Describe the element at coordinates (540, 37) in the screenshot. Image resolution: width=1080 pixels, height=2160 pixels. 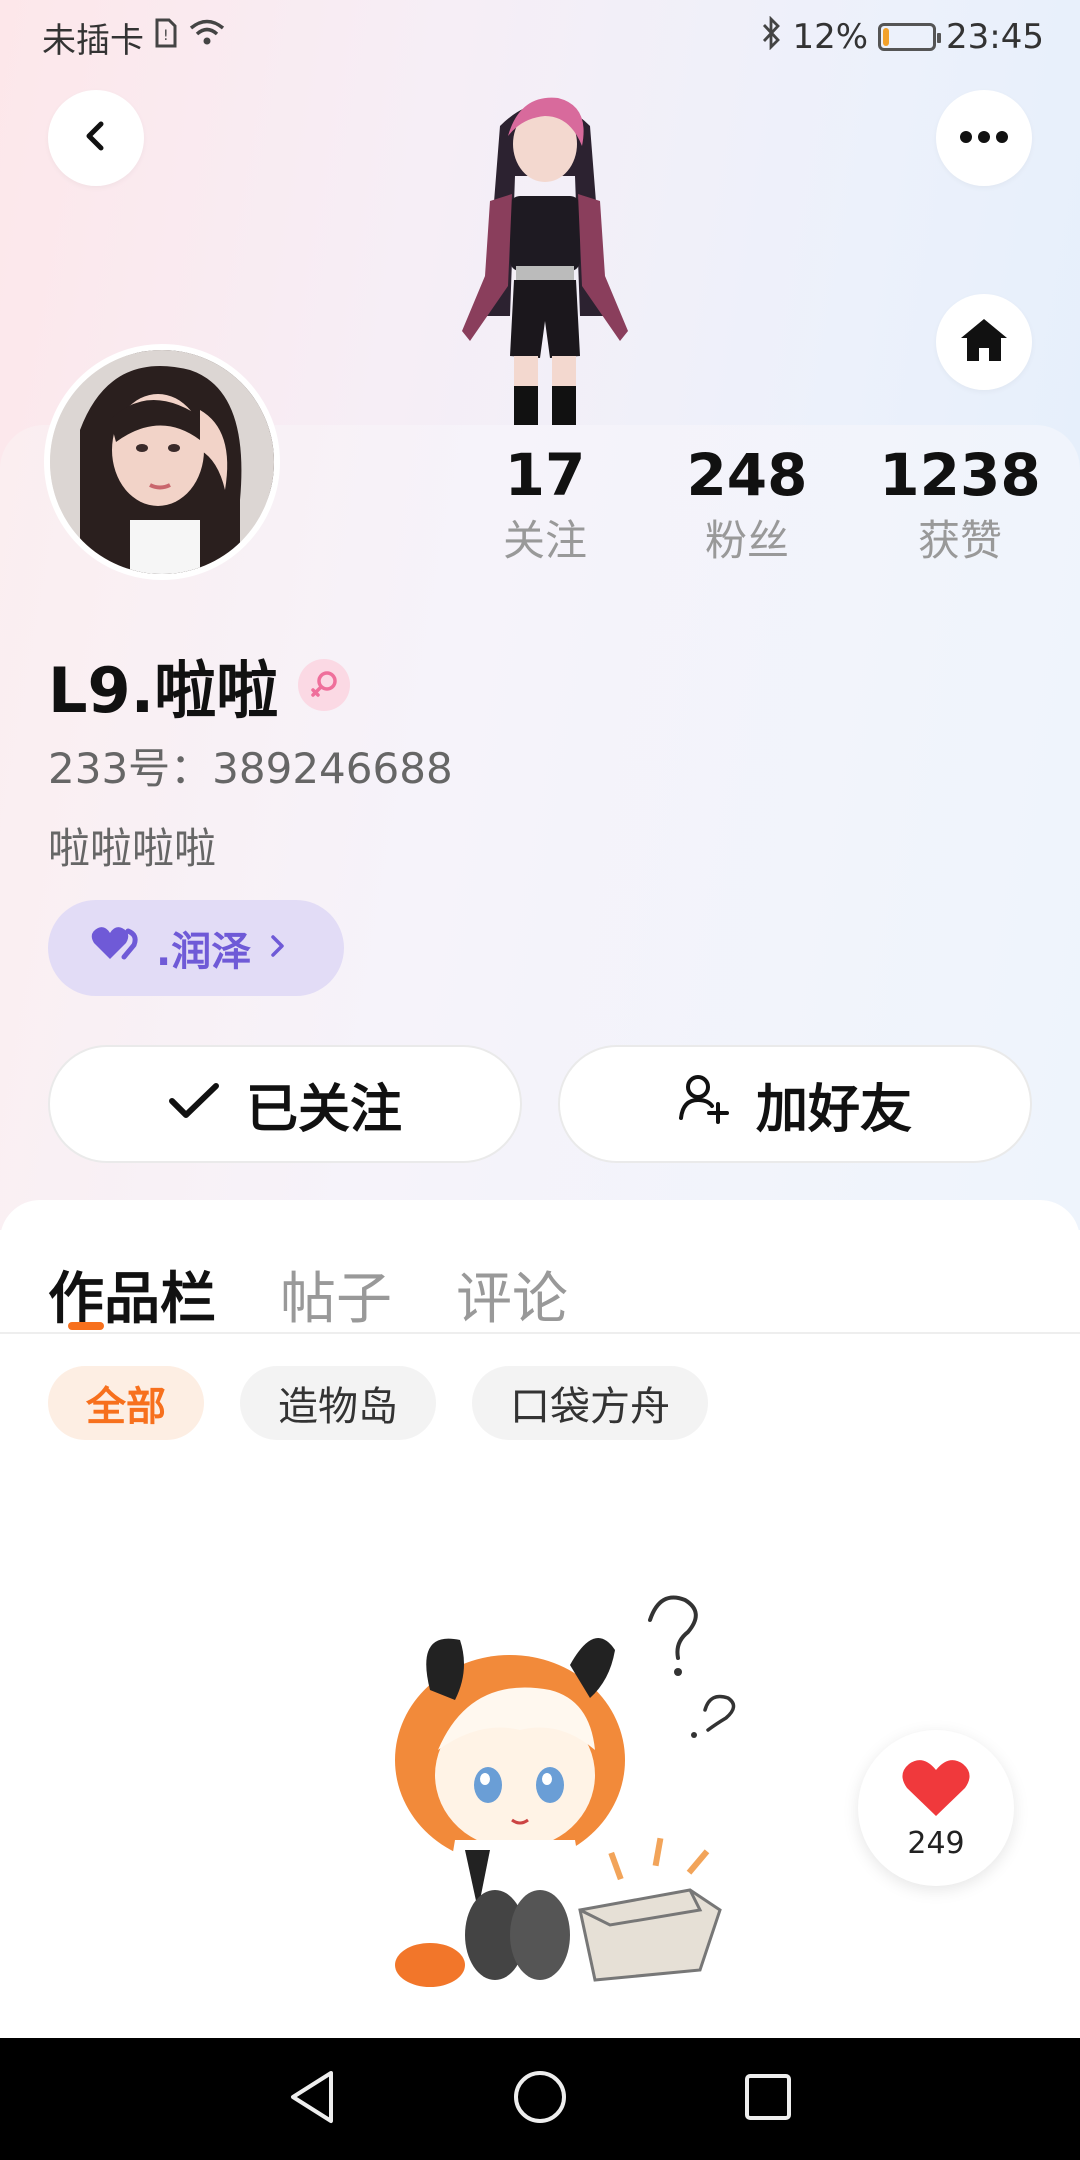
I see `status-bar: 未插卡 ! 12% 23:45` at that location.